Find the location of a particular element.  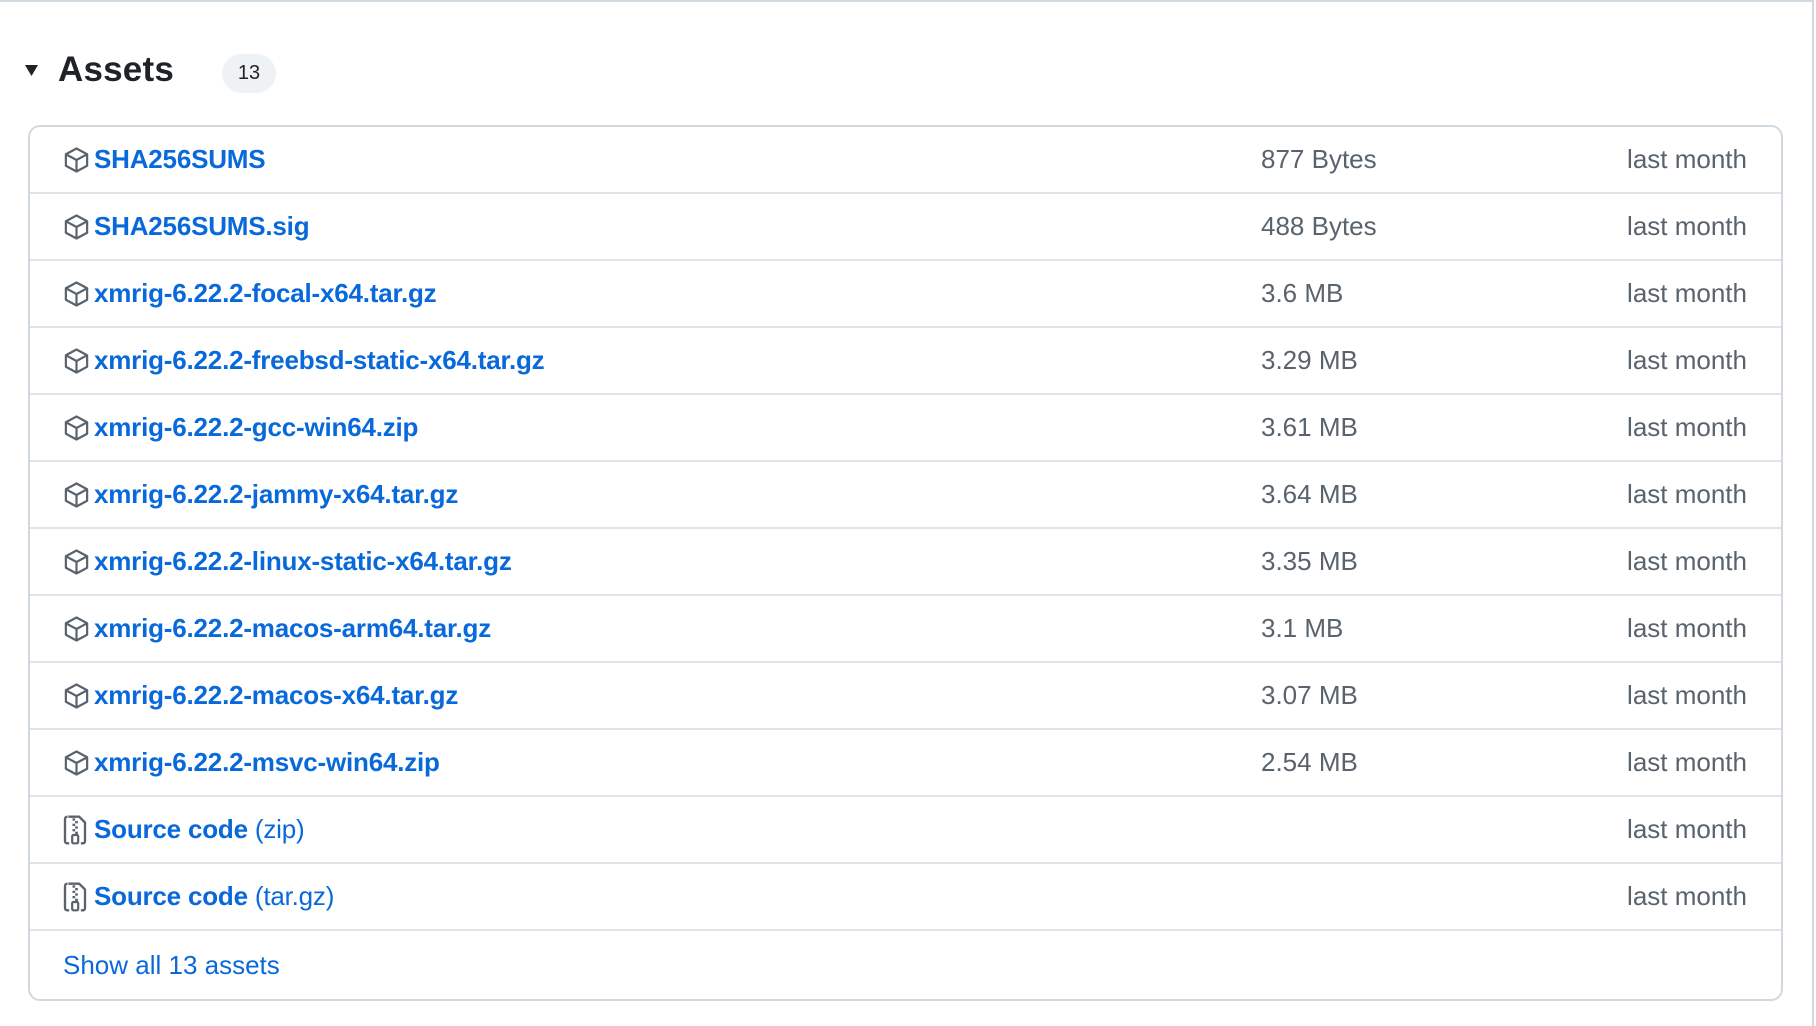

asset-download-link: xmrig-6.22.2-focal-x64.tar.gz is located at coordinates (265, 293).